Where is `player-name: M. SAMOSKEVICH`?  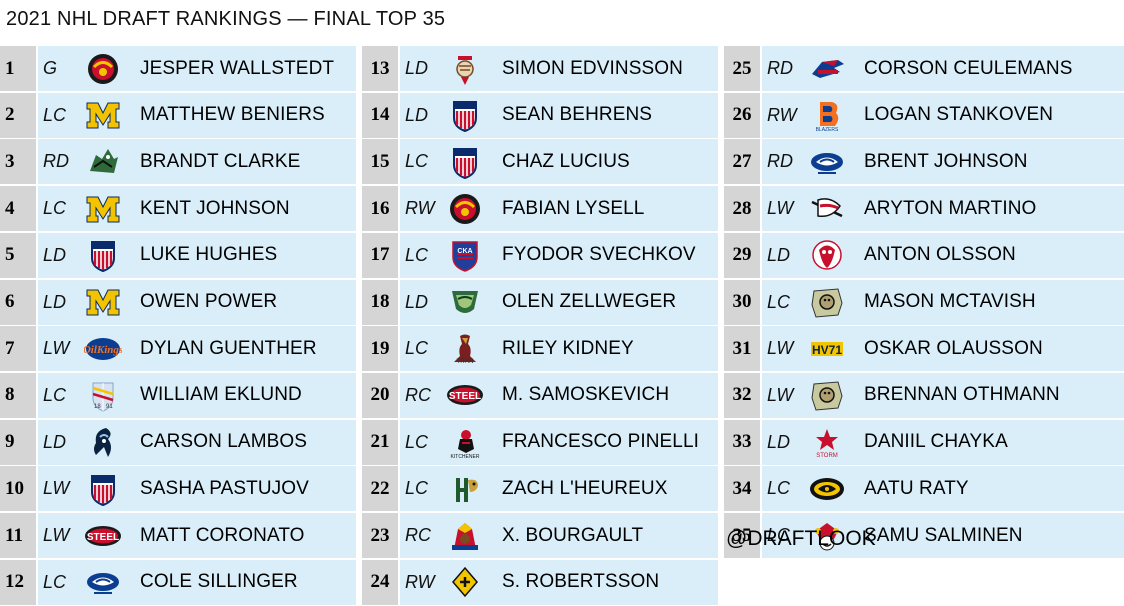 player-name: M. SAMOSKEVICH is located at coordinates (586, 395).